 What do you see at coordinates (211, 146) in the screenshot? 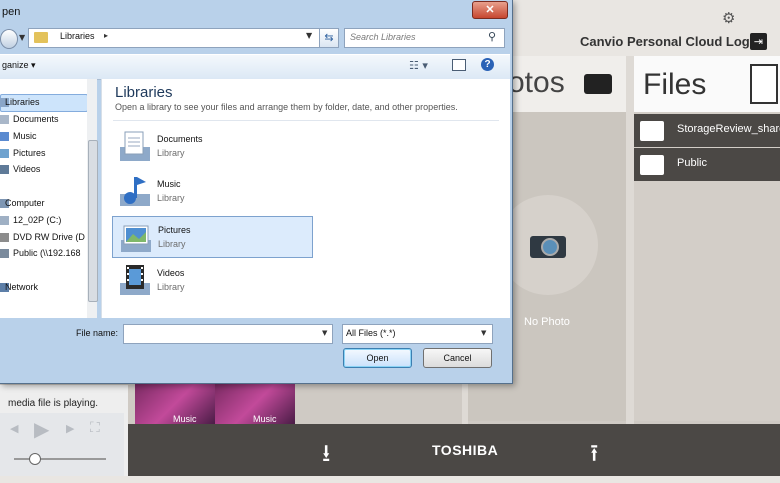
I see `library-documents: Documents Library` at bounding box center [211, 146].